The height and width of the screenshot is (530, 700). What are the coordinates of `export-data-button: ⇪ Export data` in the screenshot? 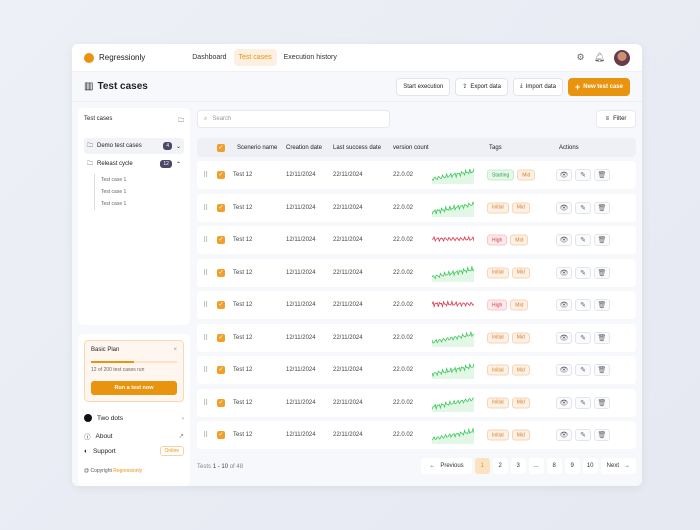 It's located at (482, 86).